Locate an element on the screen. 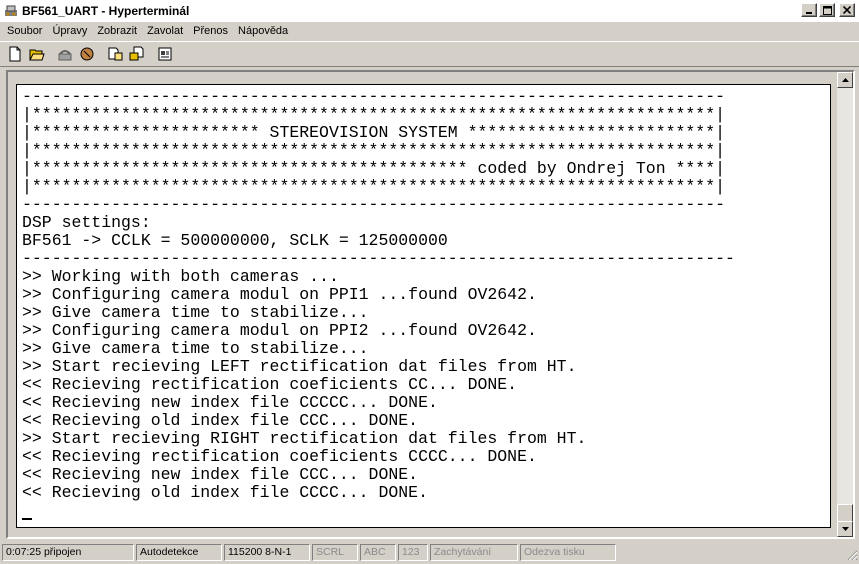  close-button is located at coordinates (847, 10).